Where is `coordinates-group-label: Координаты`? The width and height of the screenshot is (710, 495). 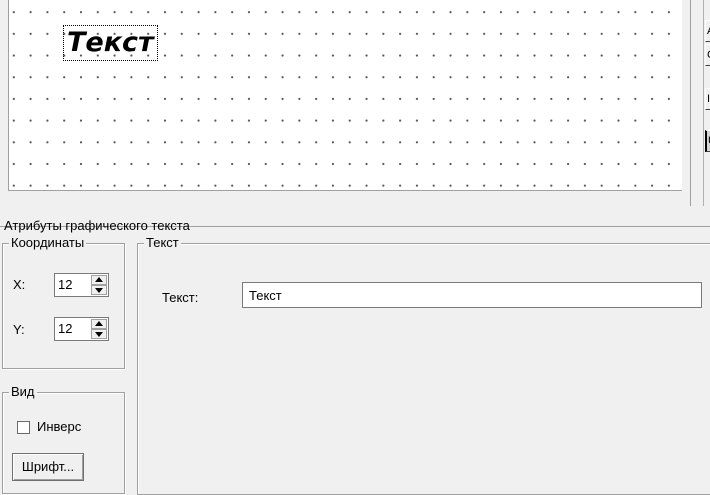
coordinates-group-label: Координаты is located at coordinates (48, 243).